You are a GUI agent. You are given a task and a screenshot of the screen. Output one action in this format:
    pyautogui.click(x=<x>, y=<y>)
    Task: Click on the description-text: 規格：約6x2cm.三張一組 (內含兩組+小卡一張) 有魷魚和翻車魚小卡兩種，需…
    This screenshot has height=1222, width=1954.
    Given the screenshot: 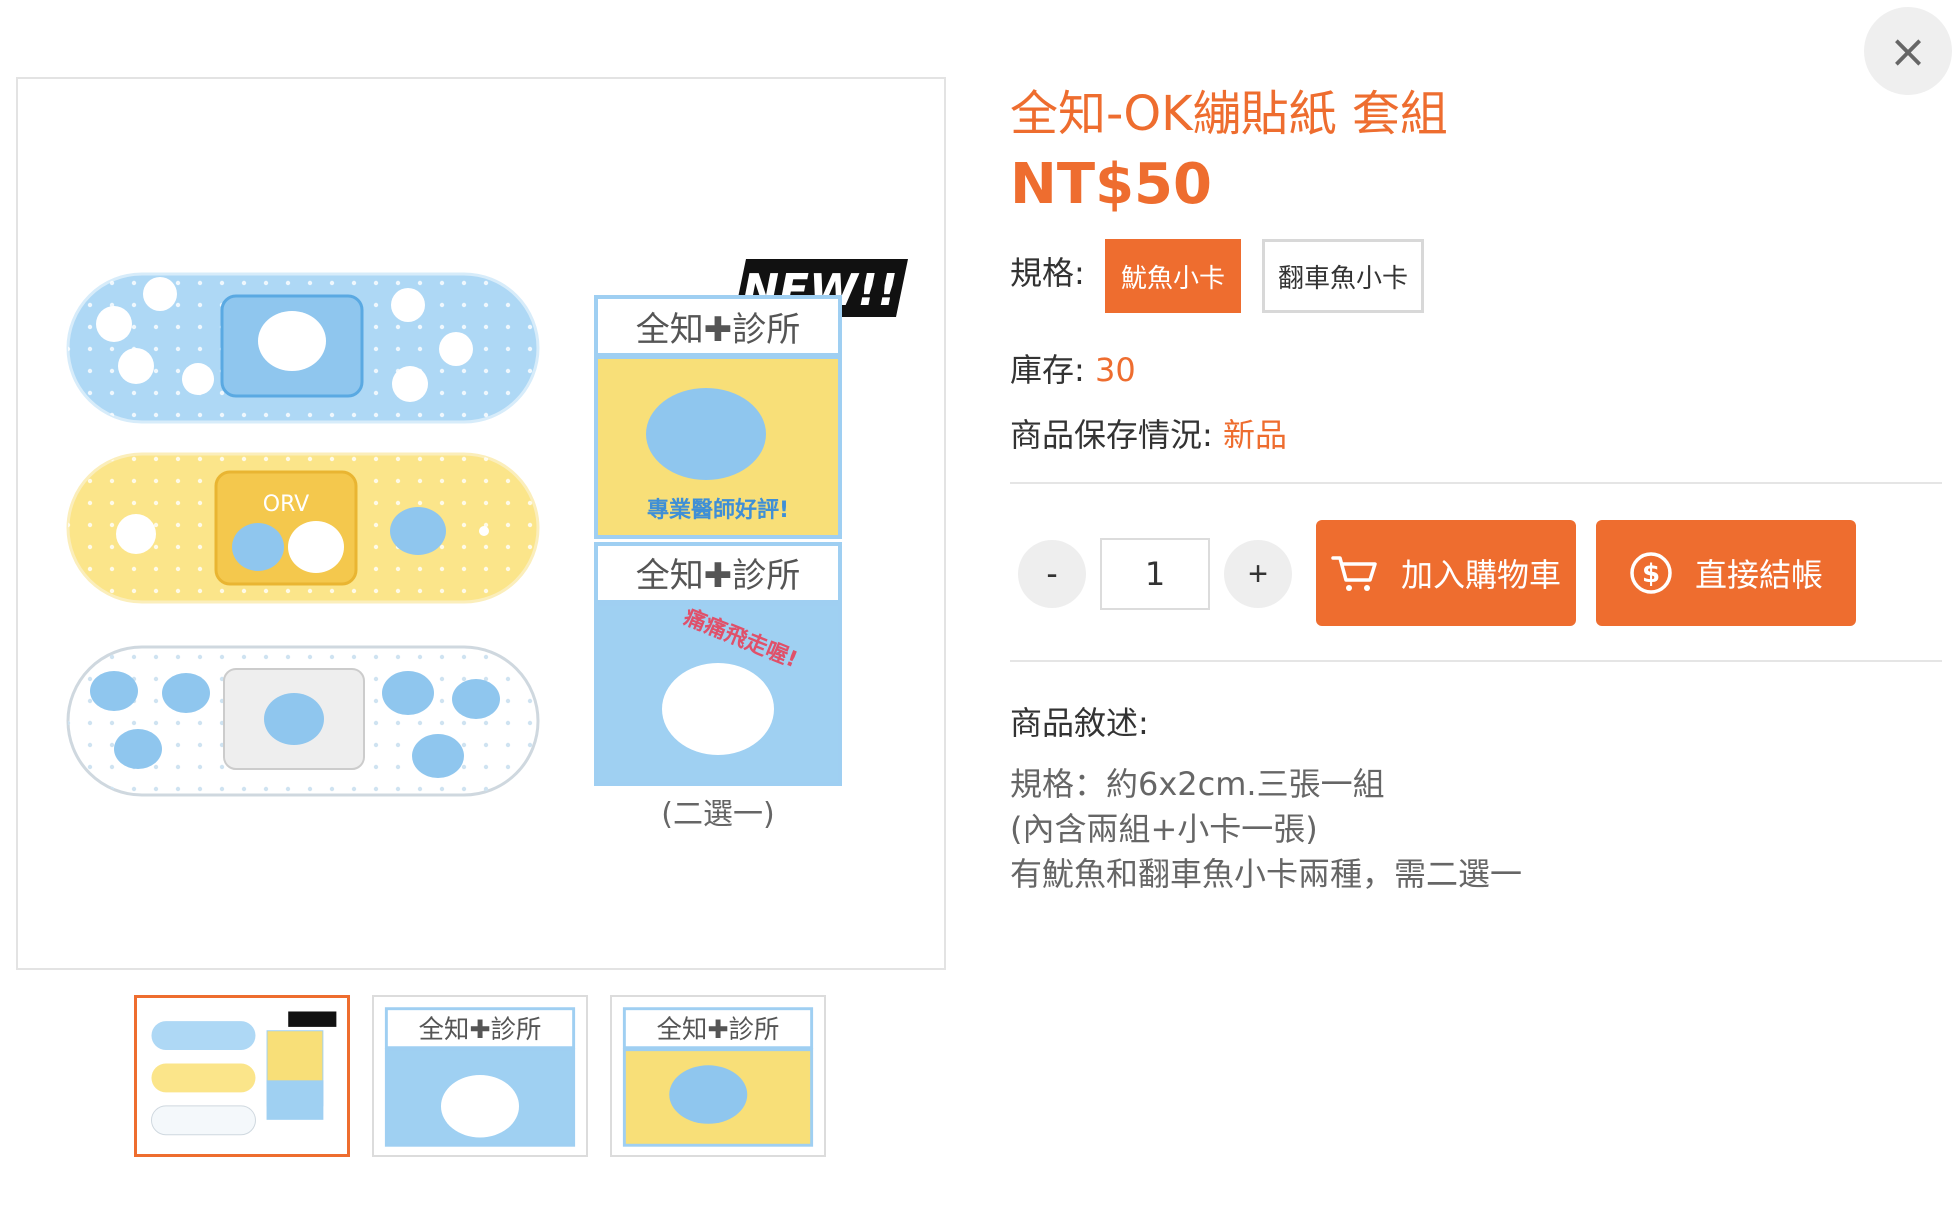 What is the action you would take?
    pyautogui.click(x=1266, y=829)
    